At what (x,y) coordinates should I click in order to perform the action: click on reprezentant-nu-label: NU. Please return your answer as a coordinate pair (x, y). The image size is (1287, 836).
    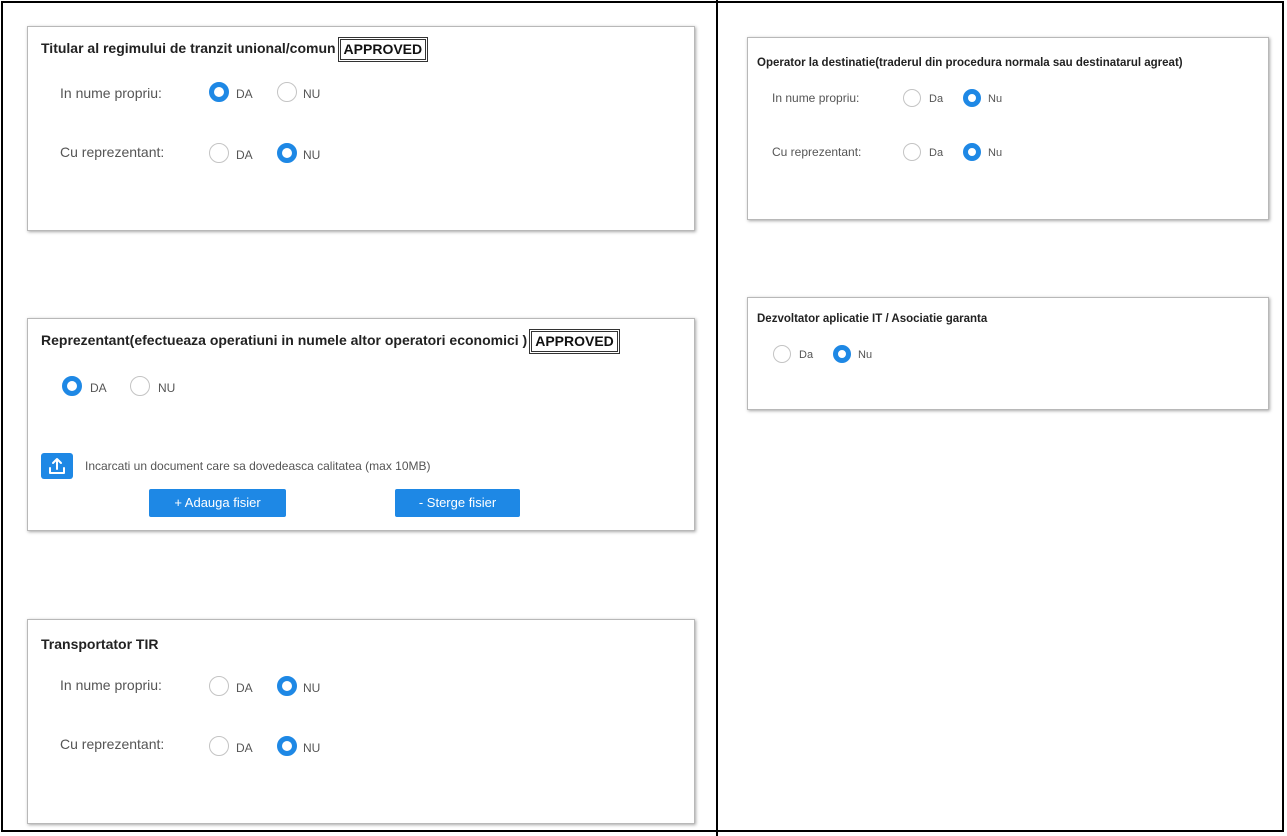
    Looking at the image, I should click on (167, 388).